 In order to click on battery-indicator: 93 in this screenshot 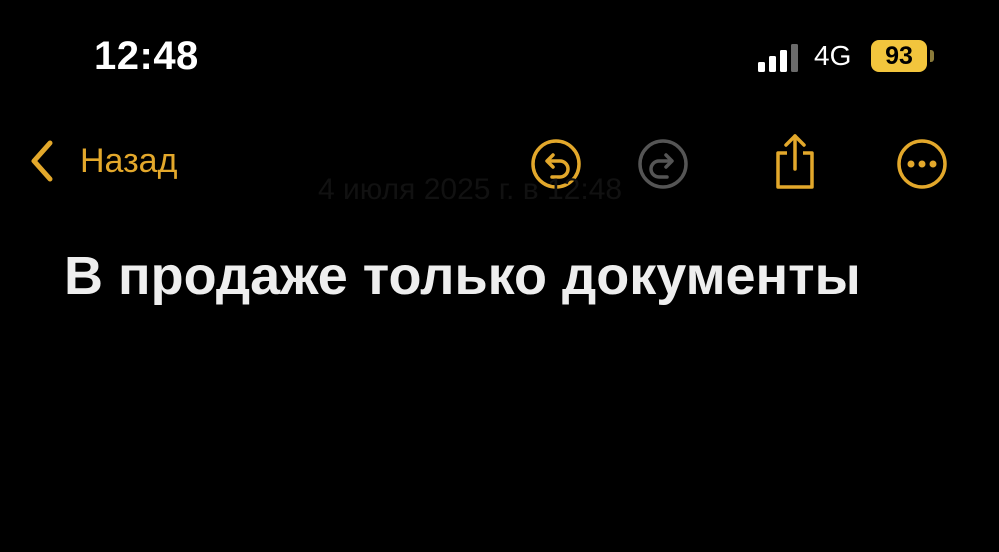, I will do `click(899, 56)`.